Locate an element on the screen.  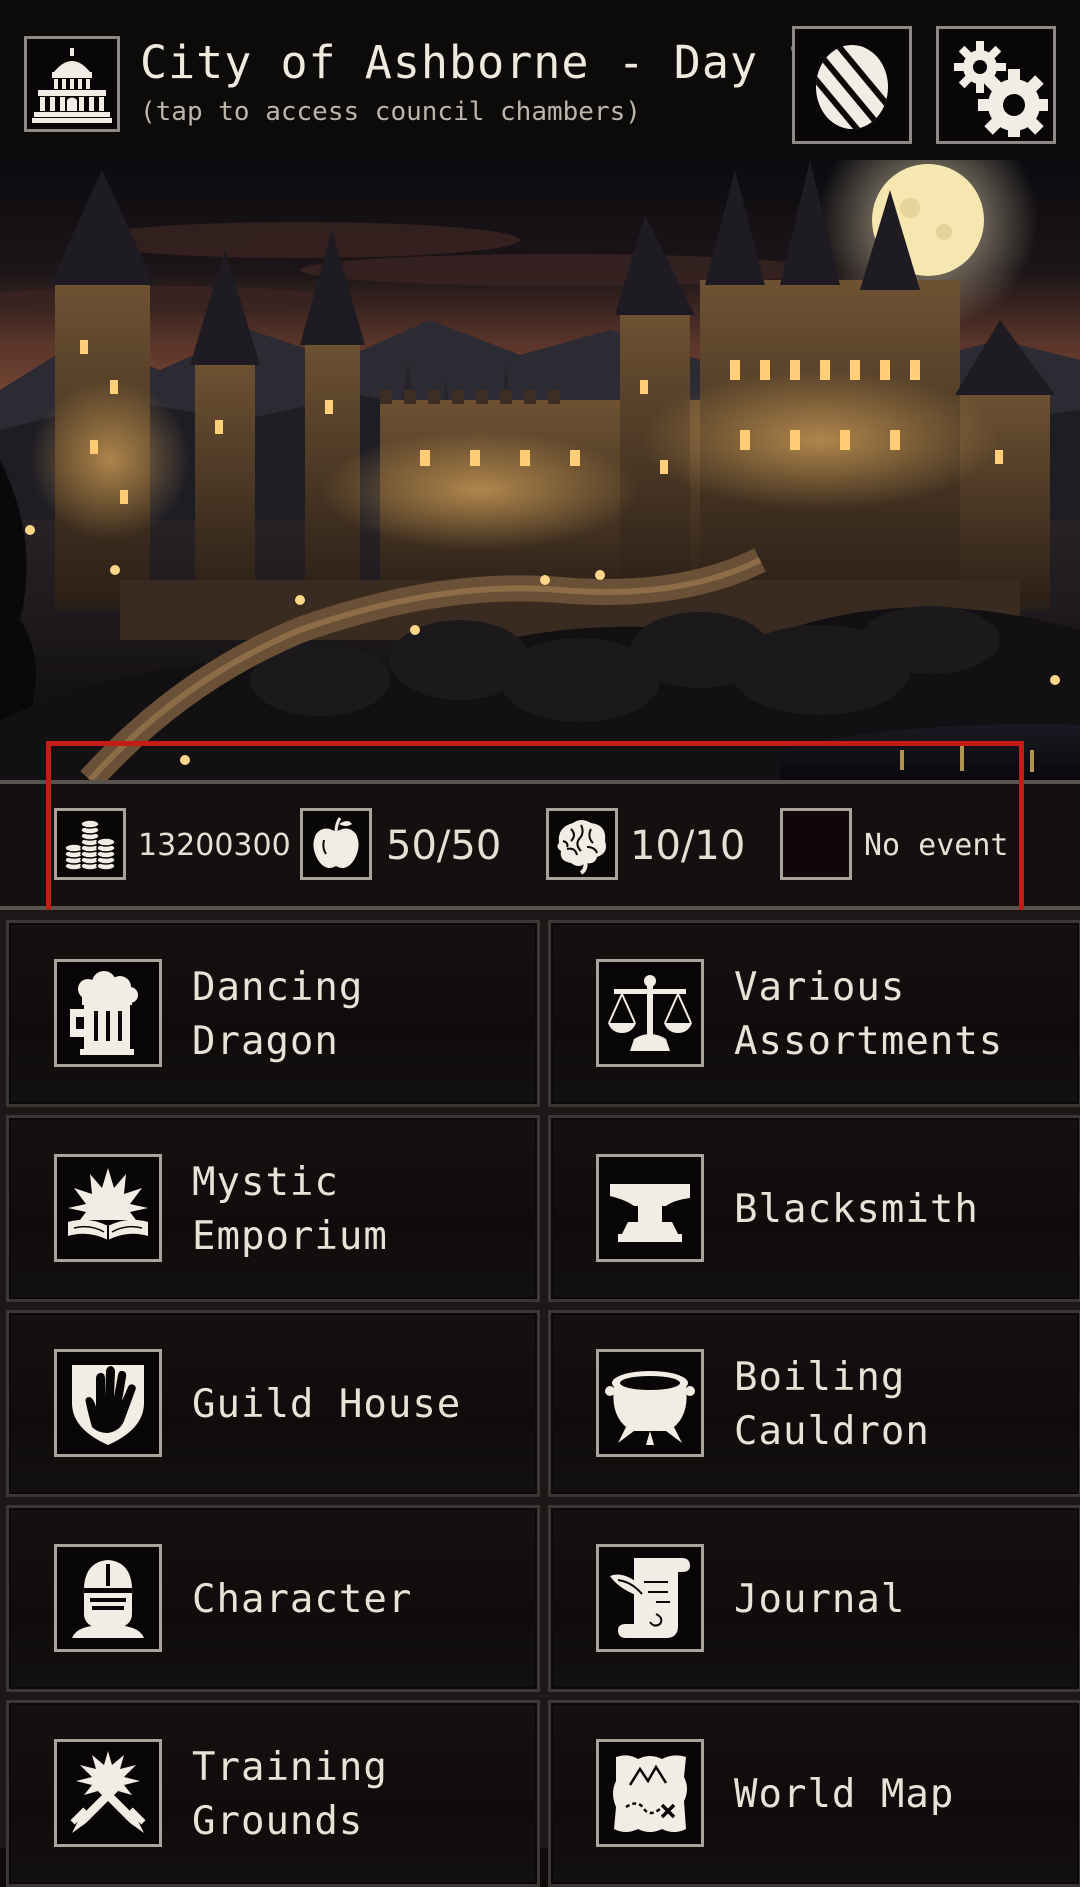
treasure-map-icon is located at coordinates (650, 1793).